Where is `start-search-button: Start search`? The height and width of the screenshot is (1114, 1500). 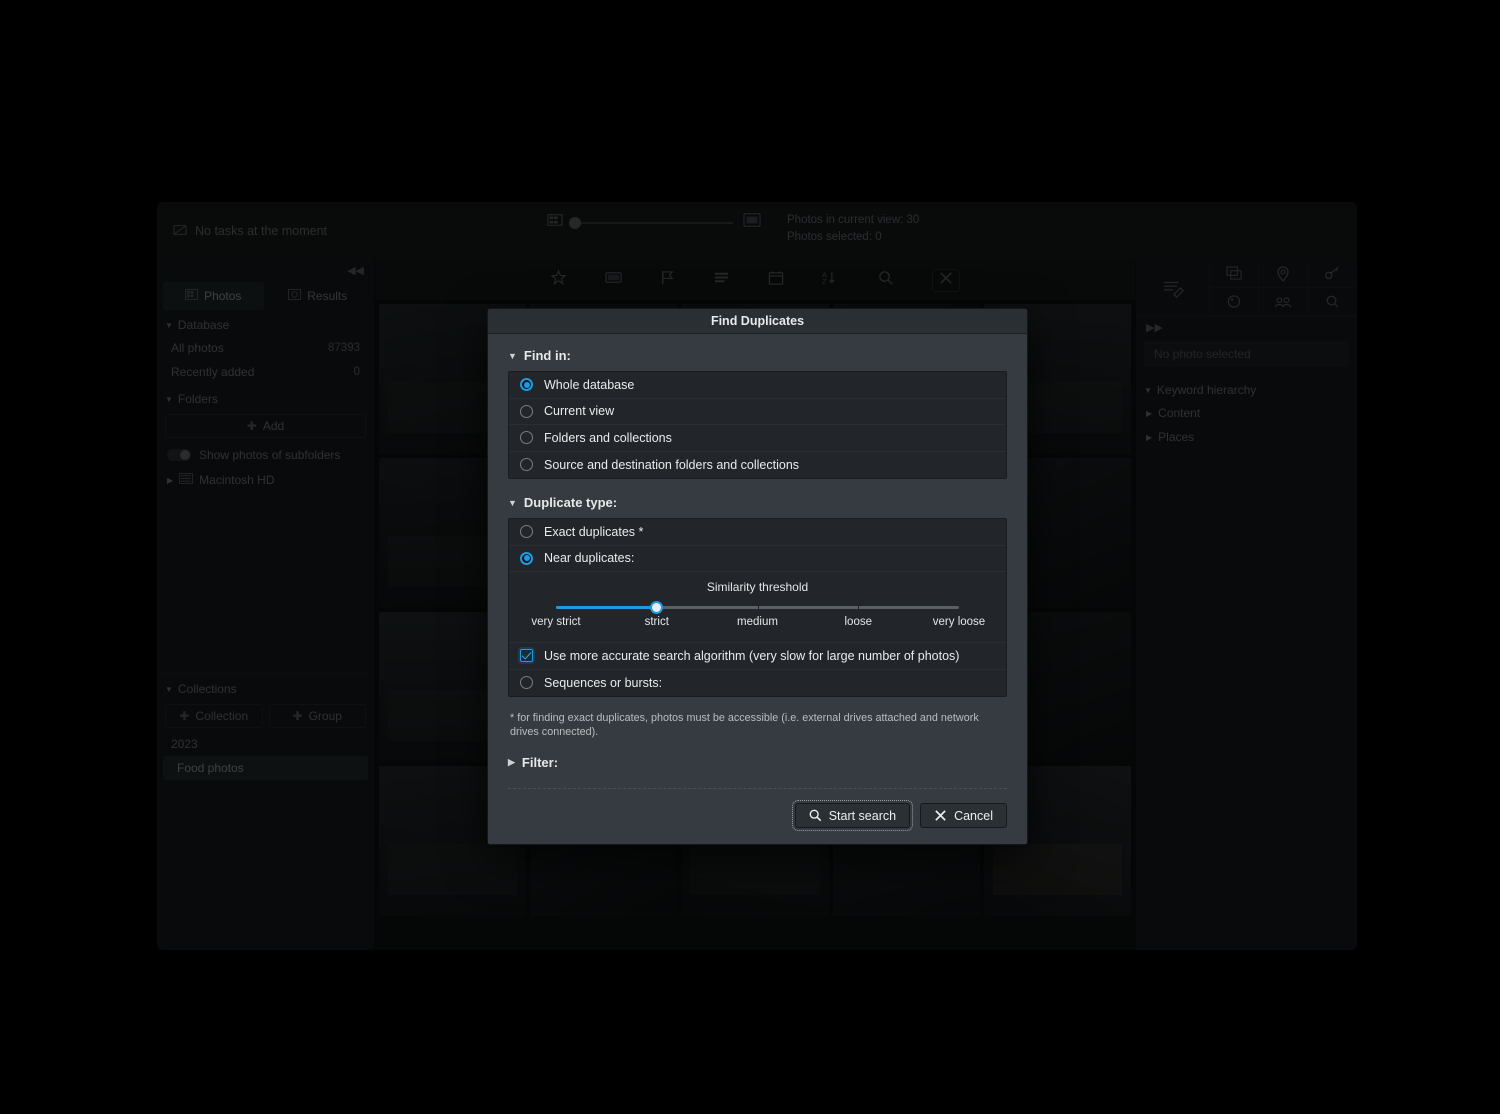
start-search-button: Start search is located at coordinates (852, 815).